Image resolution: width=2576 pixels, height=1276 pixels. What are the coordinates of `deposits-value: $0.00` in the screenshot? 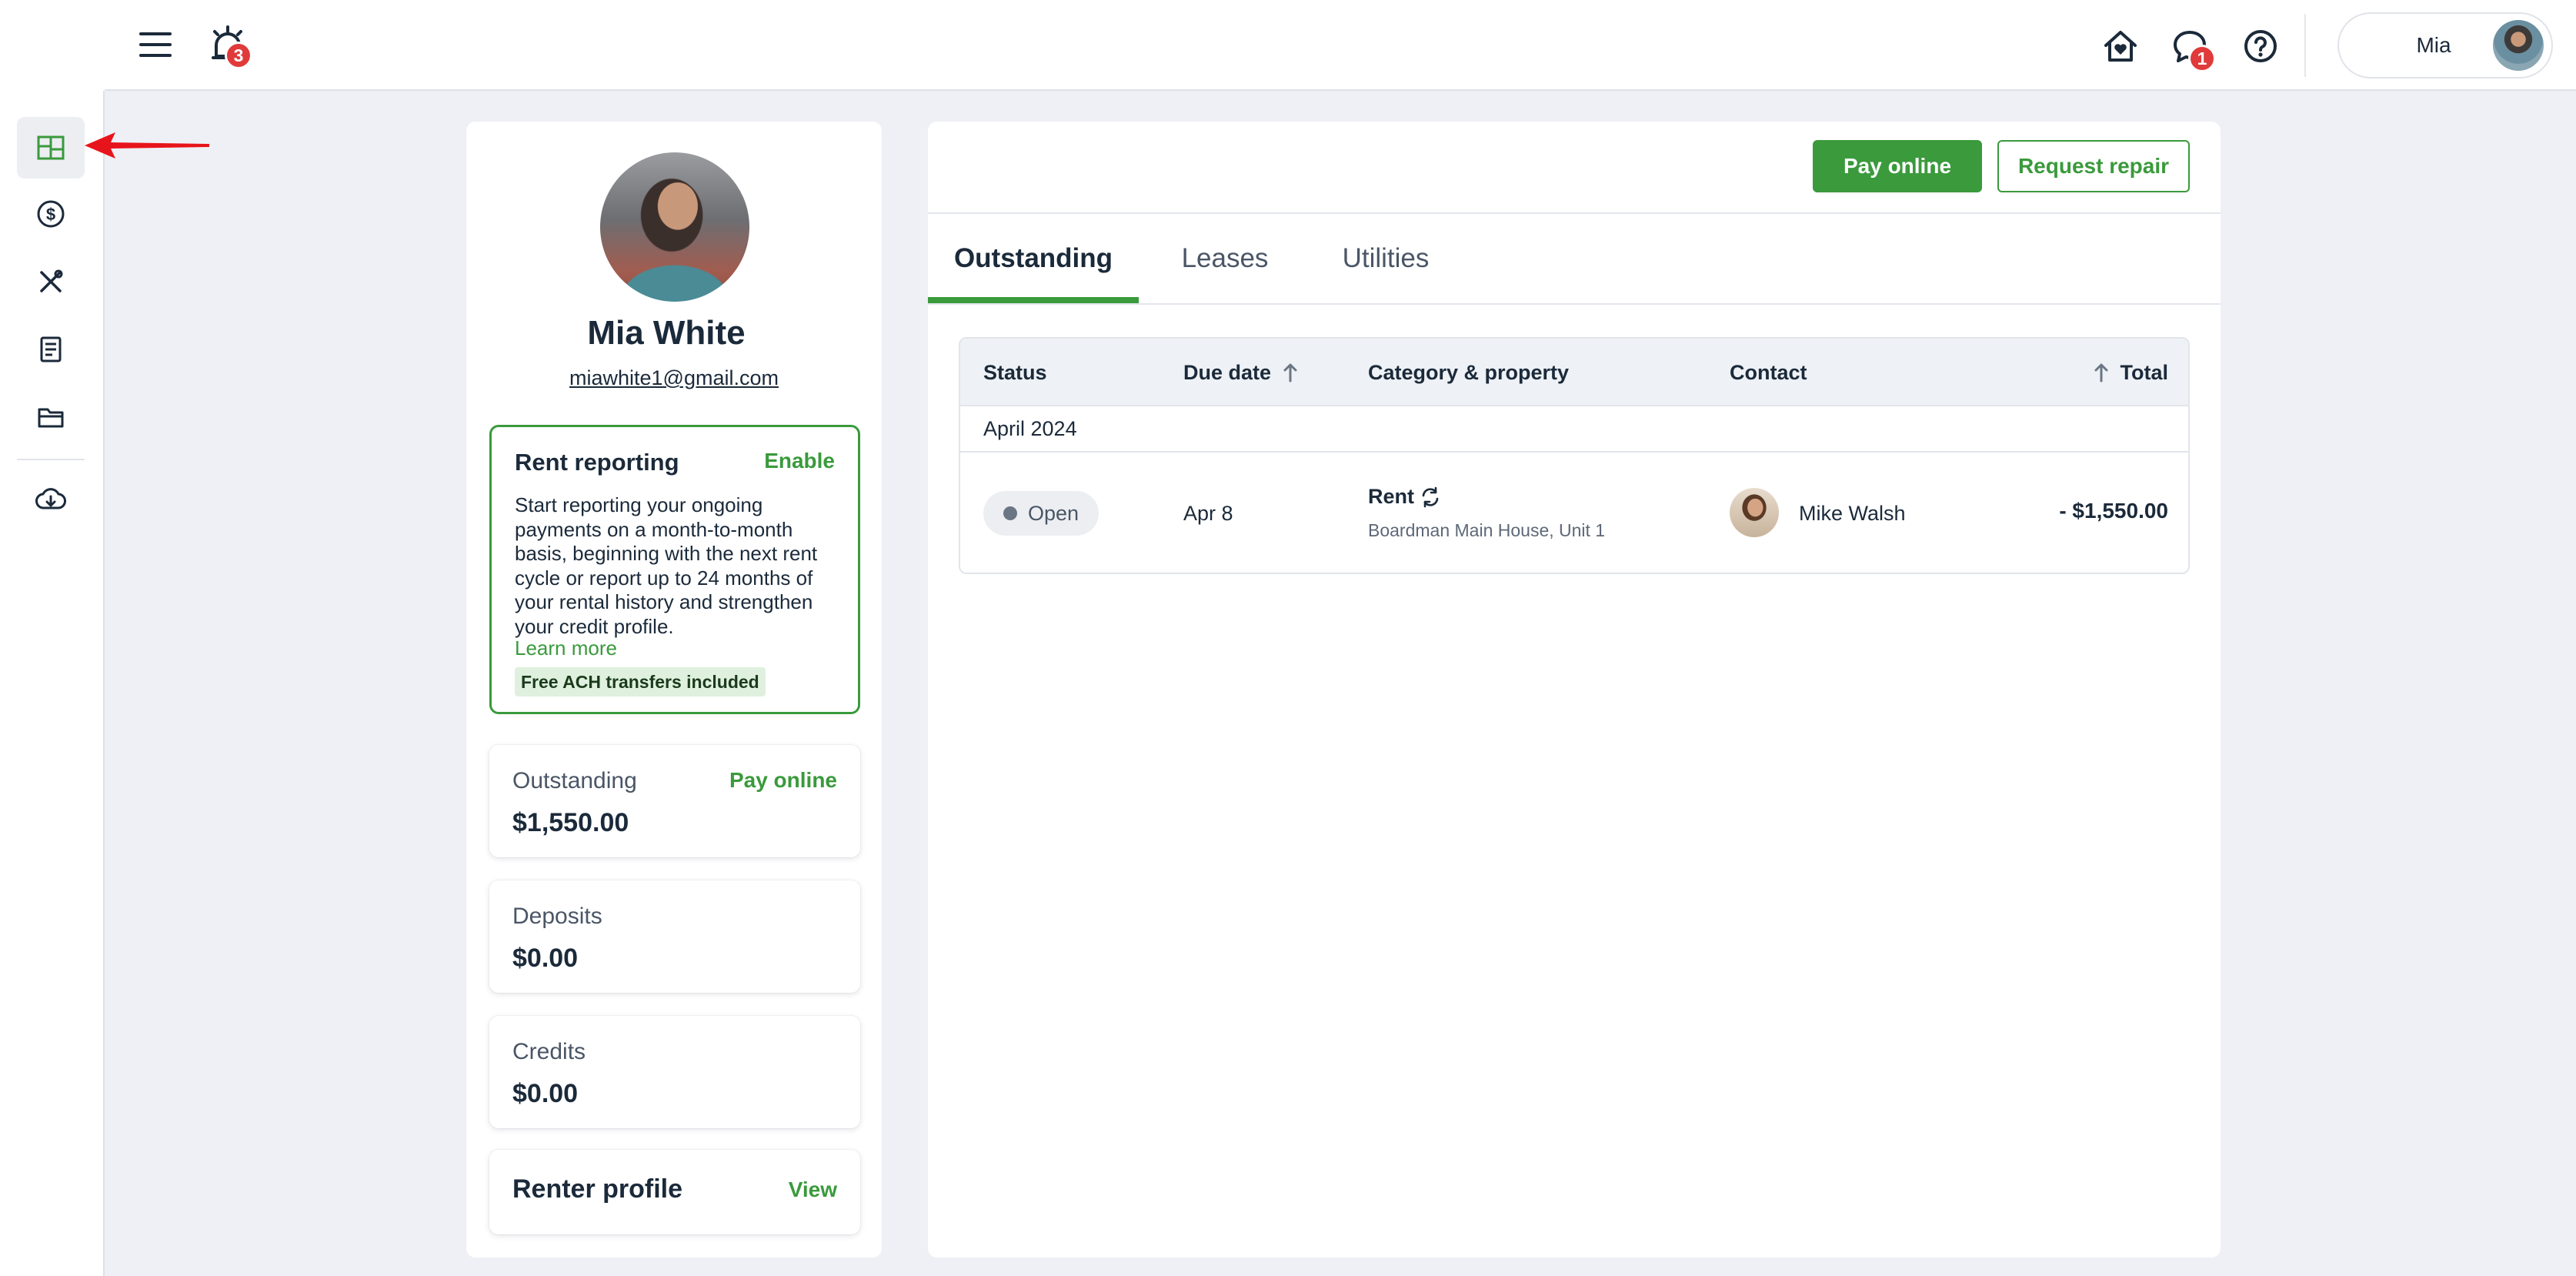 It's located at (546, 958).